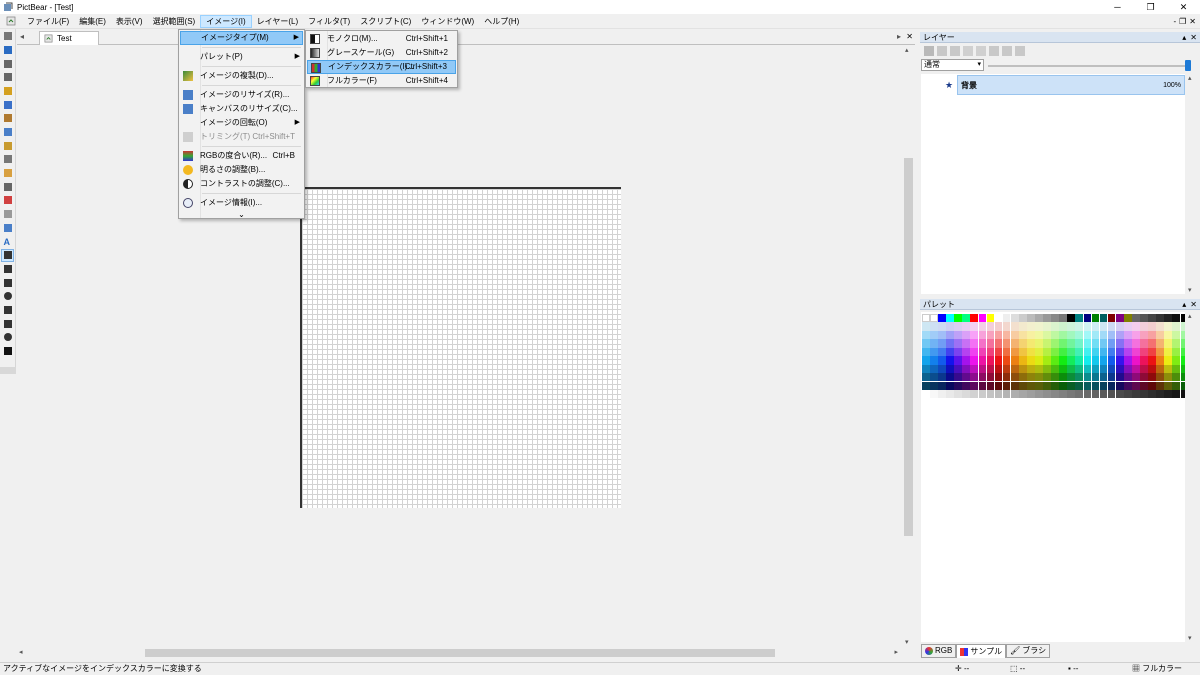 Image resolution: width=1200 pixels, height=675 pixels. I want to click on layer-opacity-slider, so click(1089, 65).